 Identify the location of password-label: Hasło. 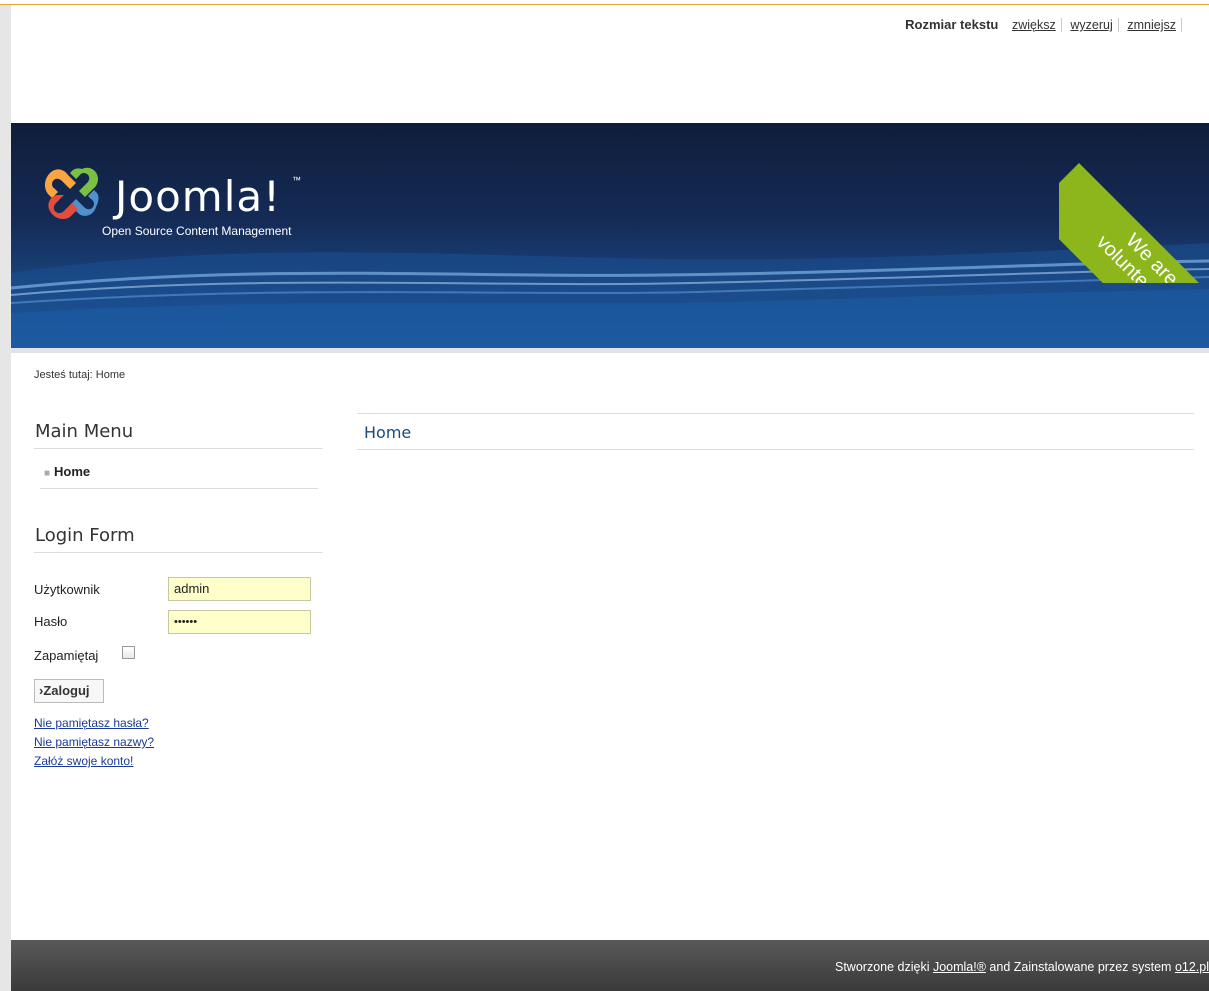
(51, 621).